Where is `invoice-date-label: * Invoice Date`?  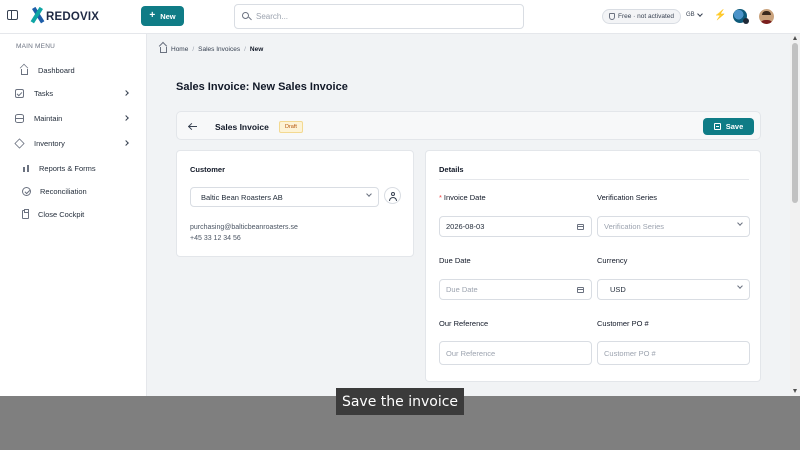
invoice-date-label: * Invoice Date is located at coordinates (462, 197).